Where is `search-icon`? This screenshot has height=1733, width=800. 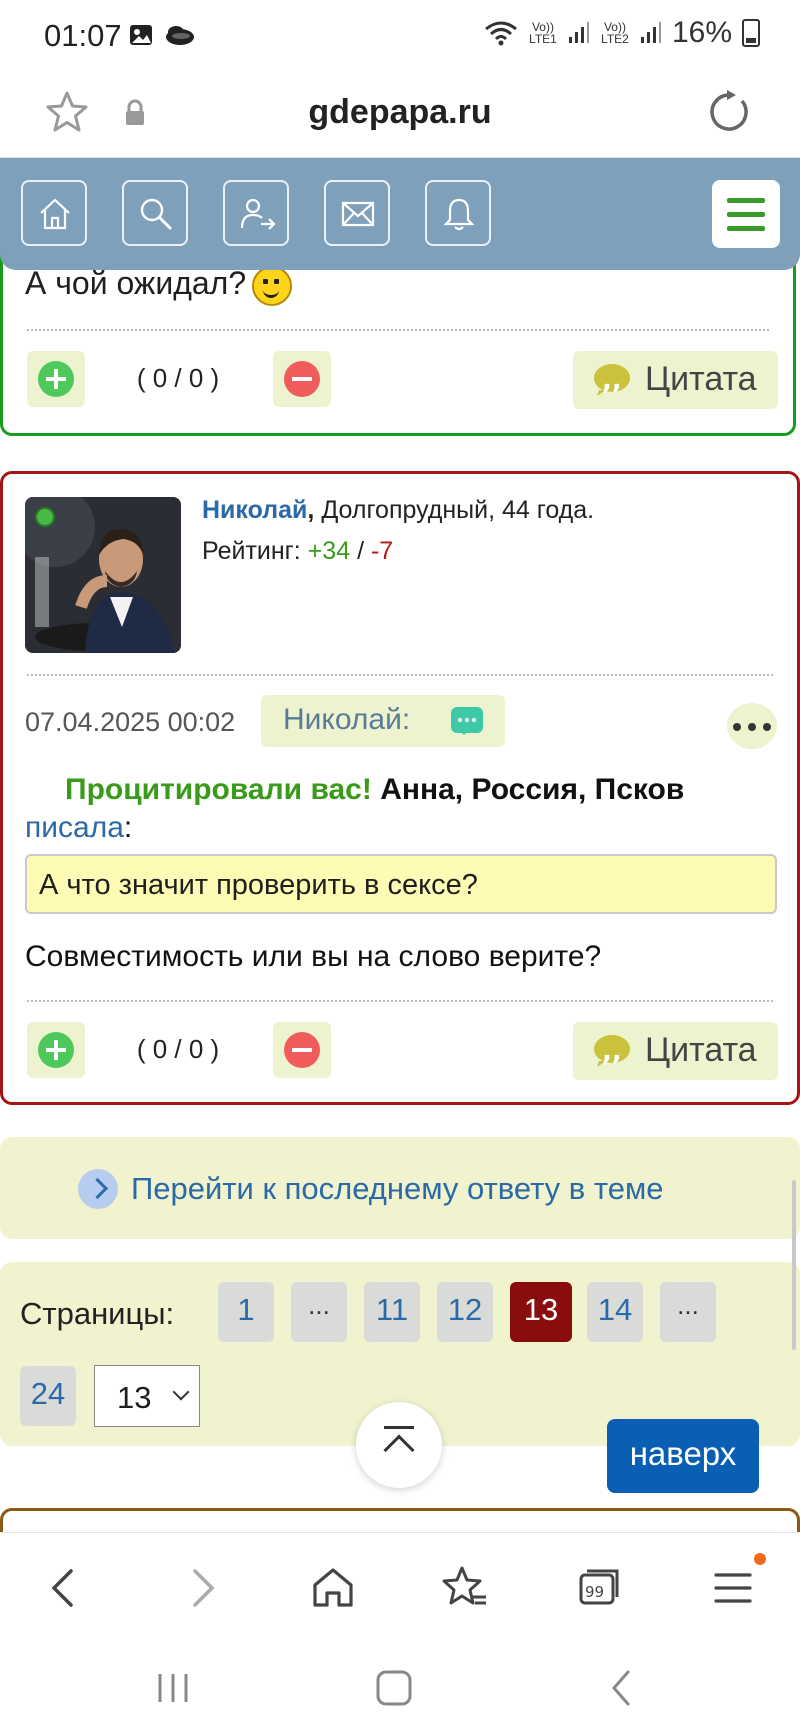
search-icon is located at coordinates (156, 214).